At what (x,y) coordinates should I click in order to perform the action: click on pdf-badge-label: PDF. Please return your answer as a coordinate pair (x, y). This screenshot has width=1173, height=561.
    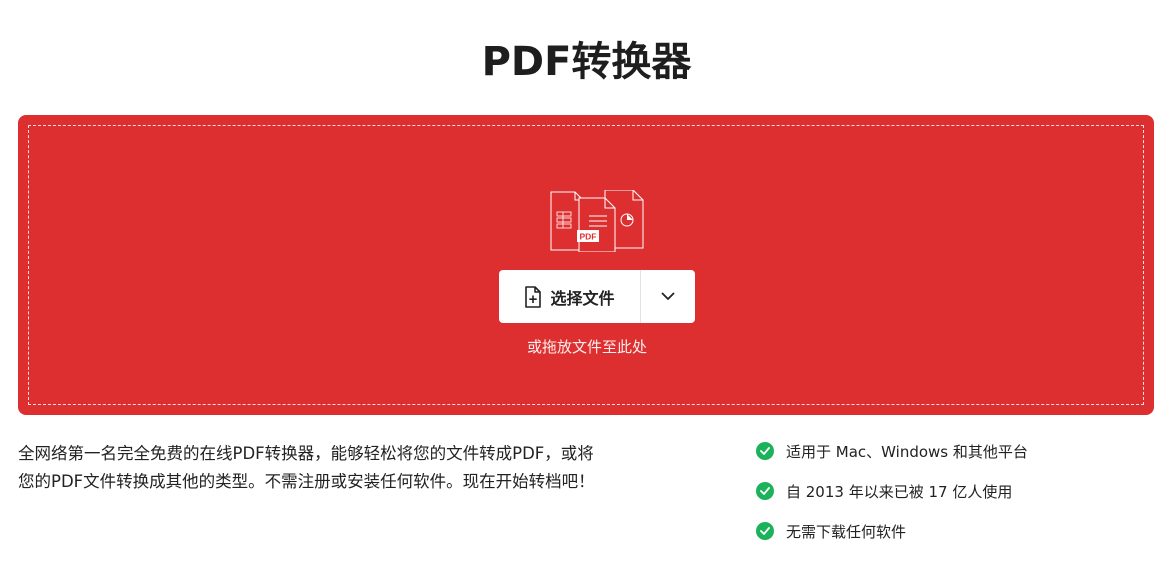
    Looking at the image, I should click on (588, 237).